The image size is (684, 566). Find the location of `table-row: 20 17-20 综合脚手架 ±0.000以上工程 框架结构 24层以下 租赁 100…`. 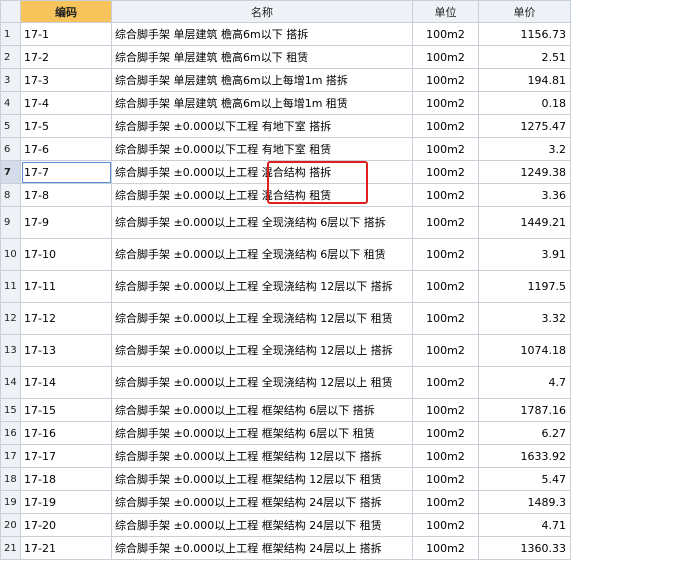

table-row: 20 17-20 综合脚手架 ±0.000以上工程 框架结构 24层以下 租赁 100… is located at coordinates (285, 525).